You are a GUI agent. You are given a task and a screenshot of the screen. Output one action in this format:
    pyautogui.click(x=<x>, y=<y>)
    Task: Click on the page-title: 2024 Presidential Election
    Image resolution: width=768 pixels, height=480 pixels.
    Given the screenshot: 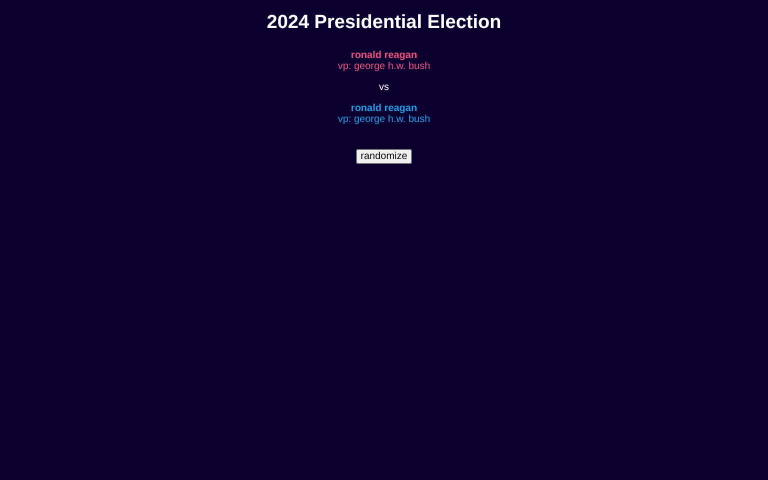 What is the action you would take?
    pyautogui.click(x=384, y=23)
    